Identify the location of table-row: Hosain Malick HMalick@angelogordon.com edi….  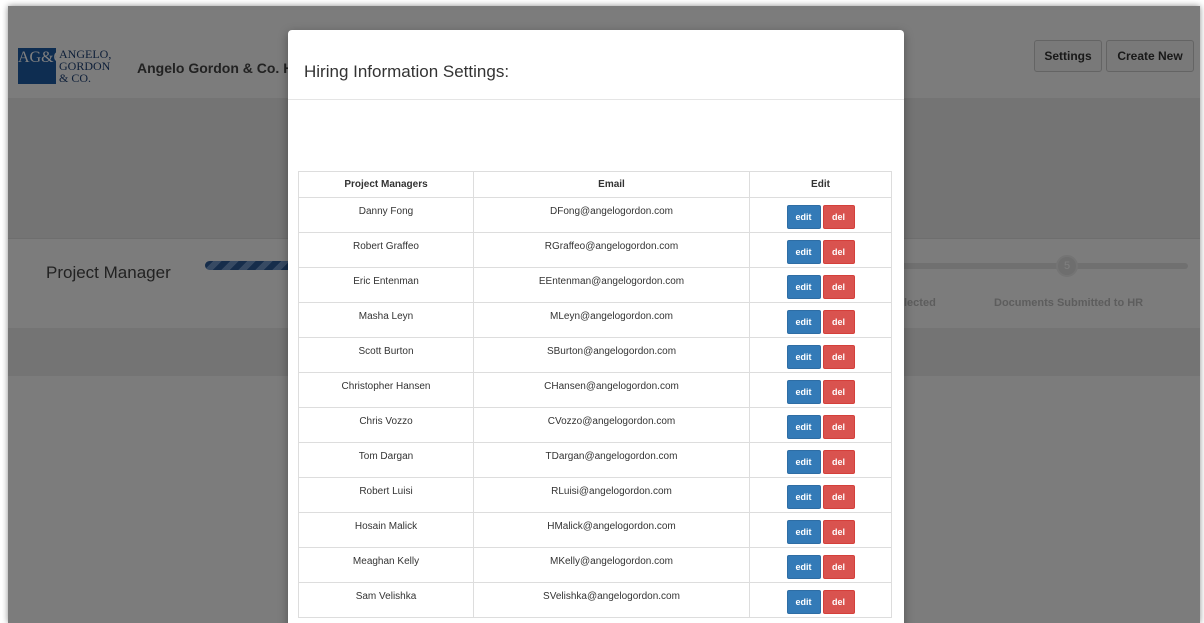
(595, 530).